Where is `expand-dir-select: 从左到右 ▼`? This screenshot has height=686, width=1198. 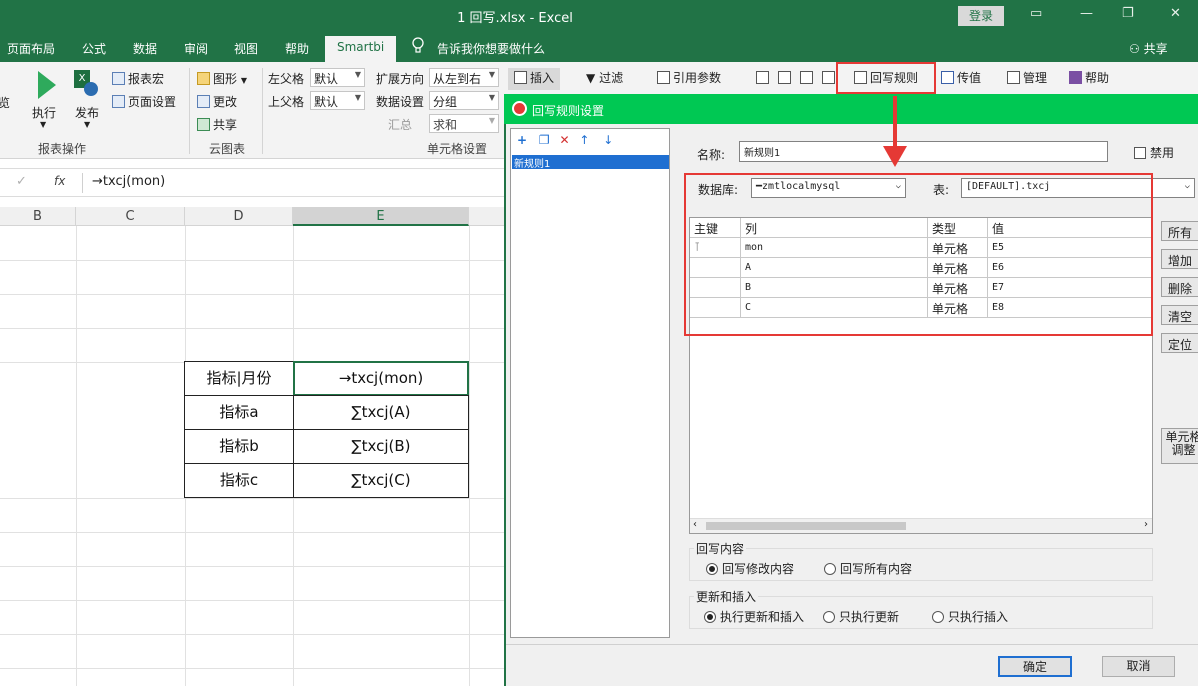
expand-dir-select: 从左到右 ▼ is located at coordinates (464, 77).